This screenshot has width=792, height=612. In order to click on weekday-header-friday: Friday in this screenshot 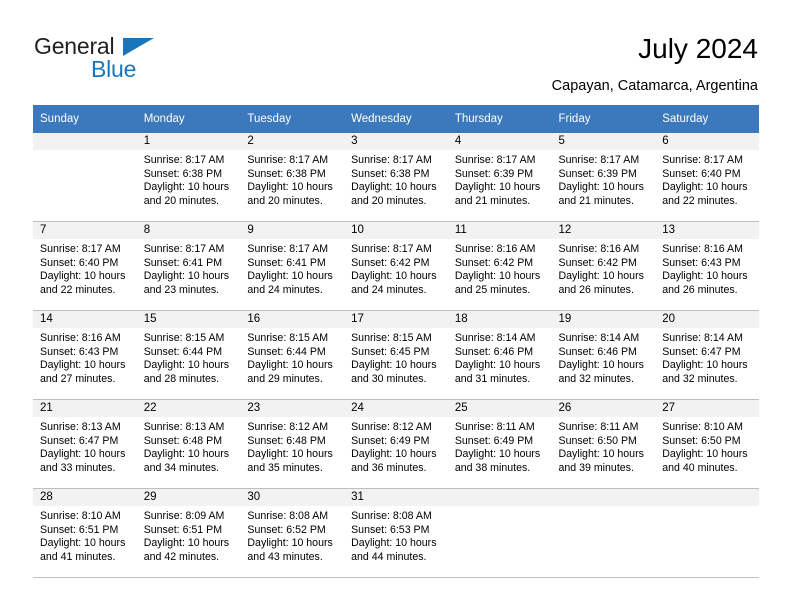, I will do `click(603, 119)`.